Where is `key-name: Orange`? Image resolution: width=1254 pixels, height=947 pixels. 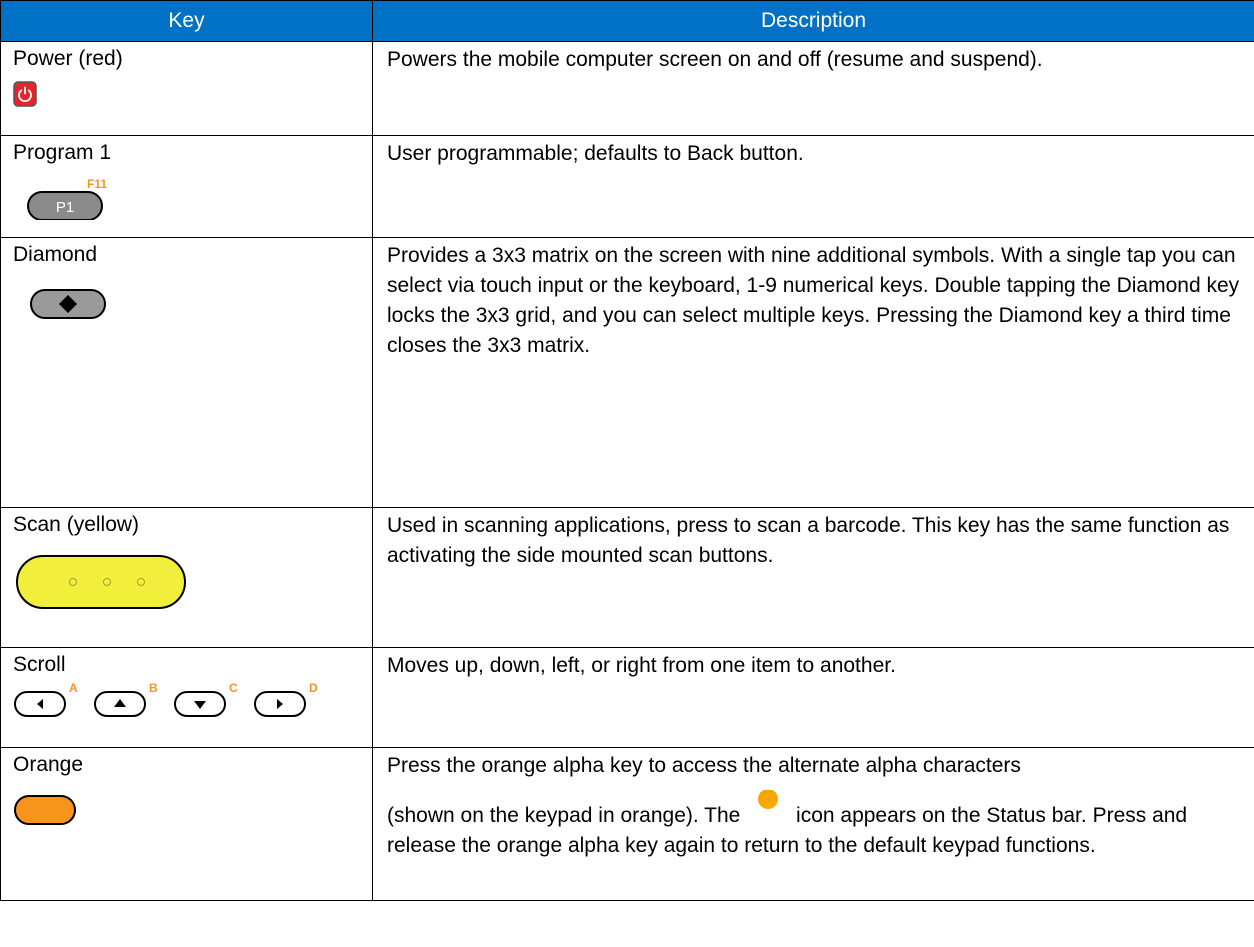
key-name: Orange is located at coordinates (48, 764).